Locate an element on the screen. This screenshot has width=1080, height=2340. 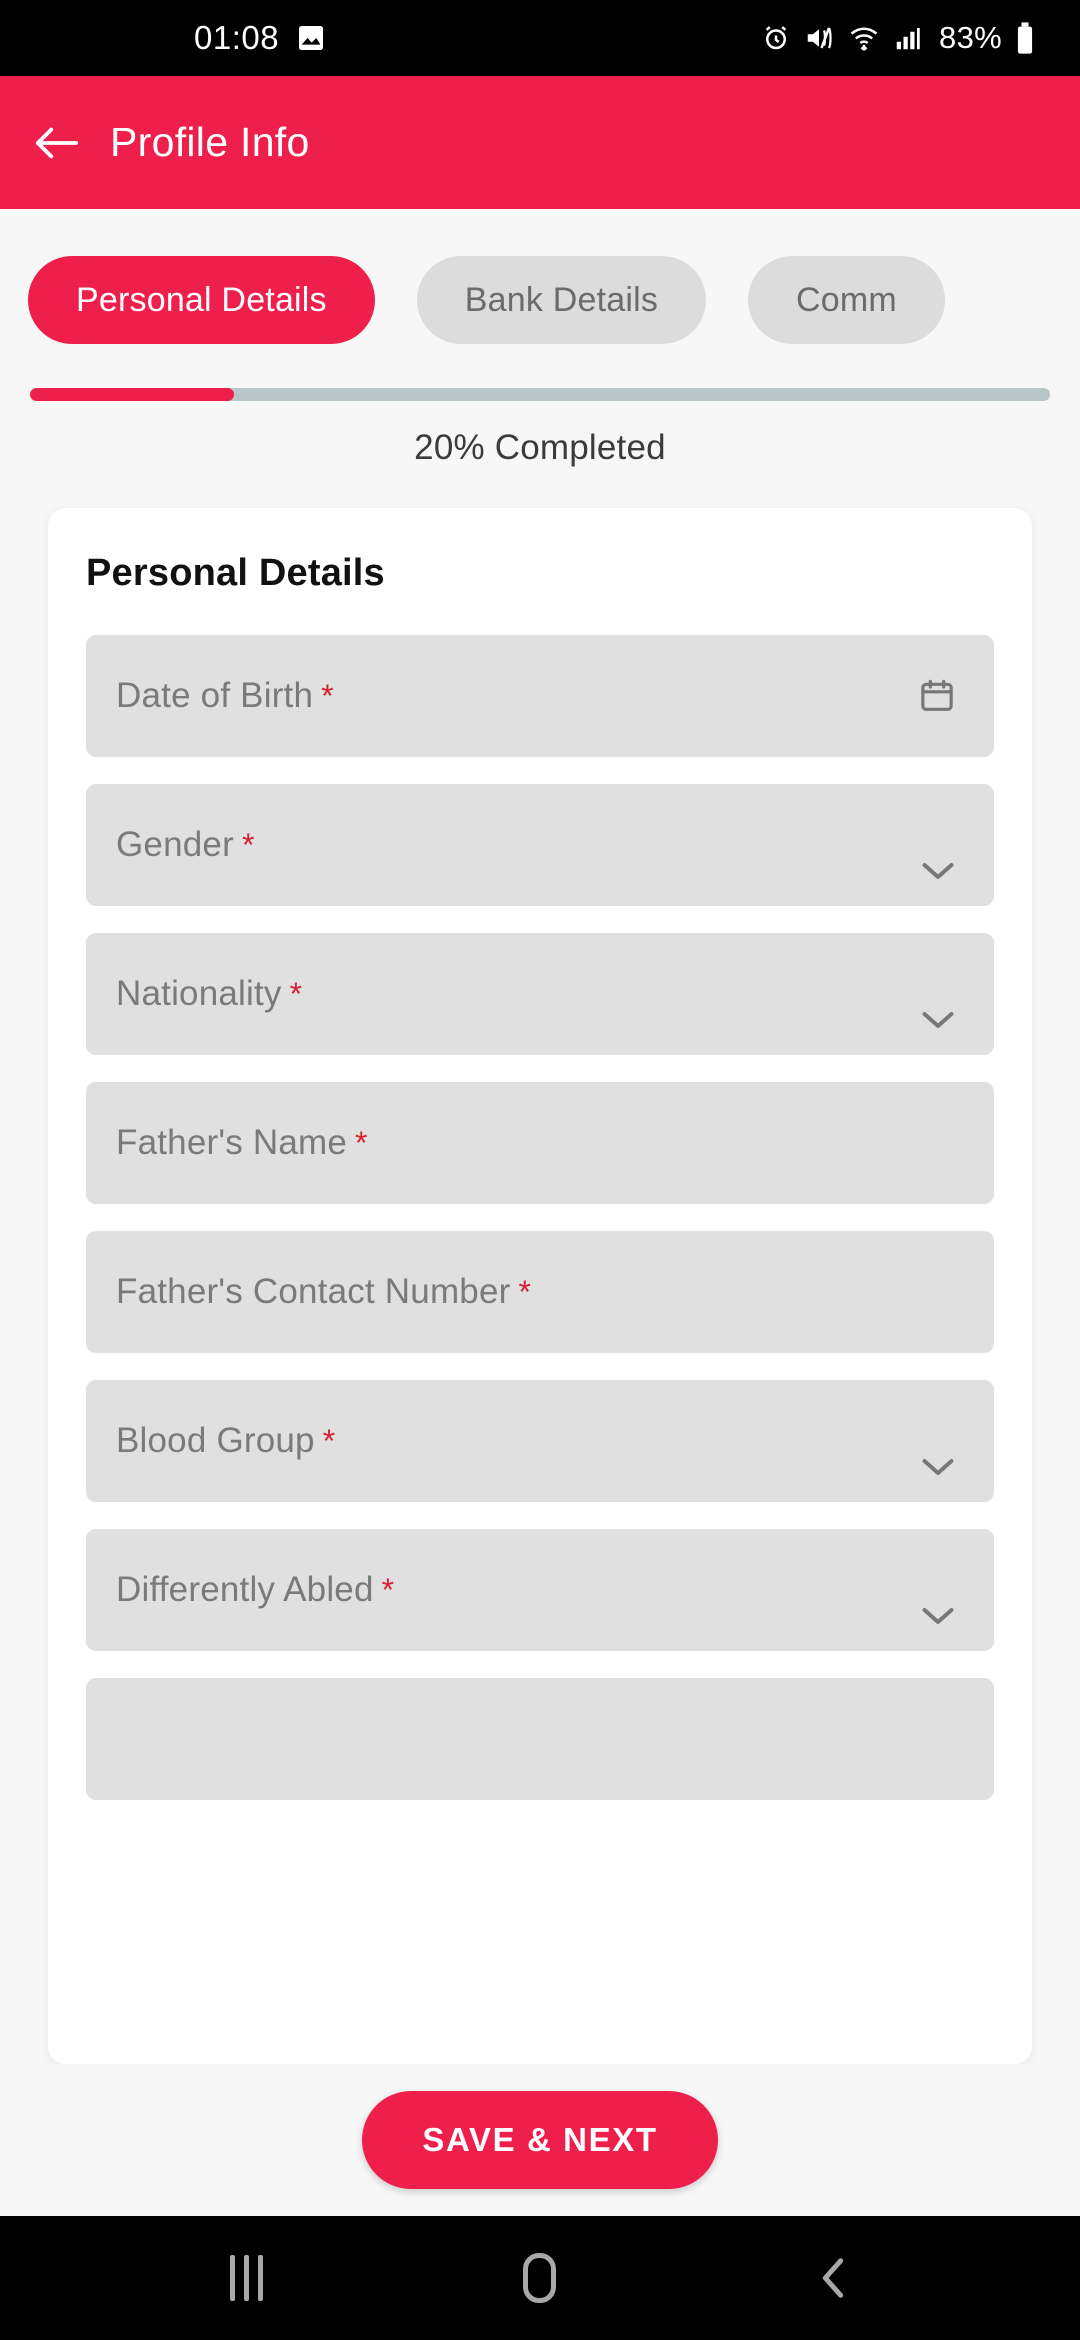
signal-icon is located at coordinates (908, 38).